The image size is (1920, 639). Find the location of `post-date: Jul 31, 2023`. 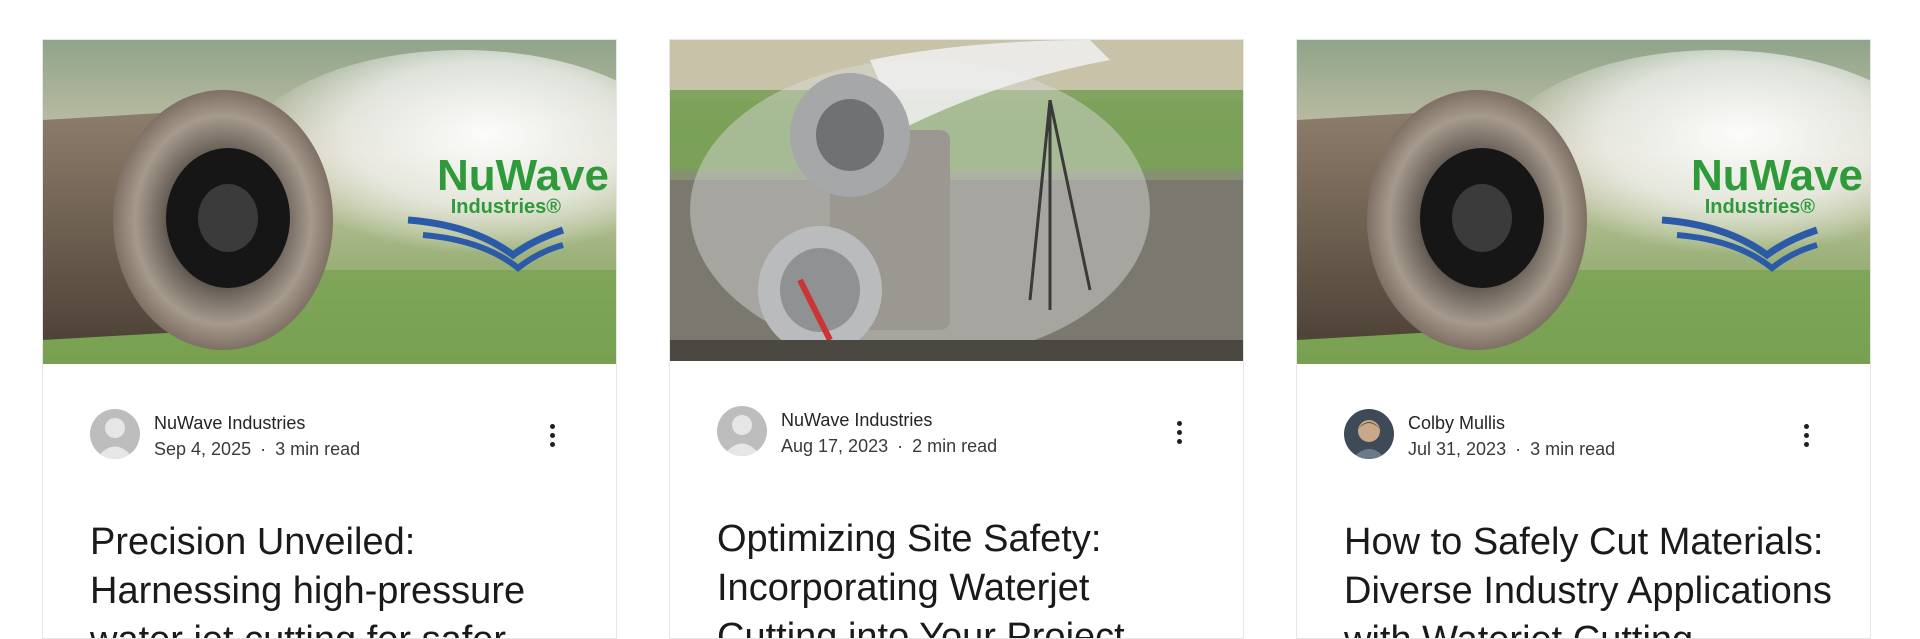

post-date: Jul 31, 2023 is located at coordinates (1457, 449).